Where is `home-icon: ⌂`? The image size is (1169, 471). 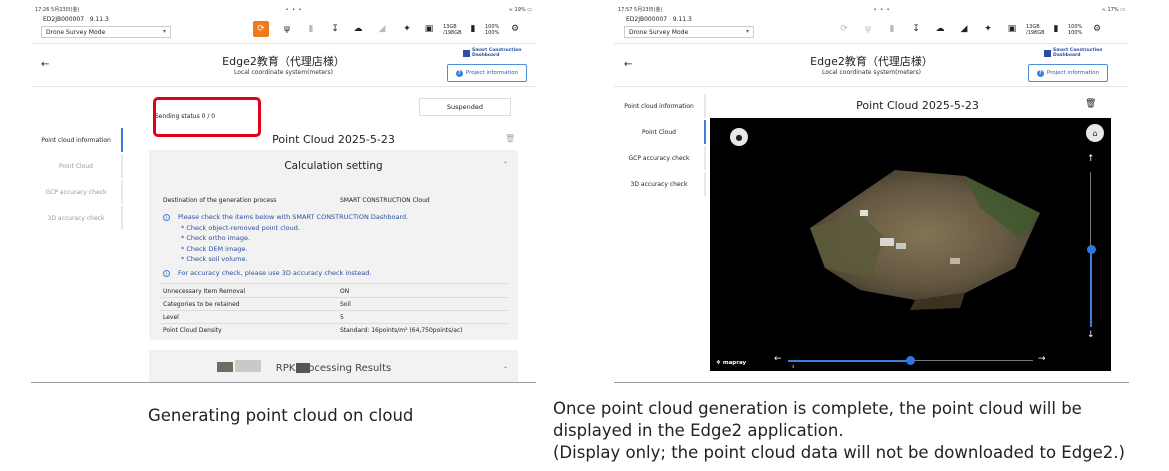
home-icon: ⌂ is located at coordinates (1095, 133).